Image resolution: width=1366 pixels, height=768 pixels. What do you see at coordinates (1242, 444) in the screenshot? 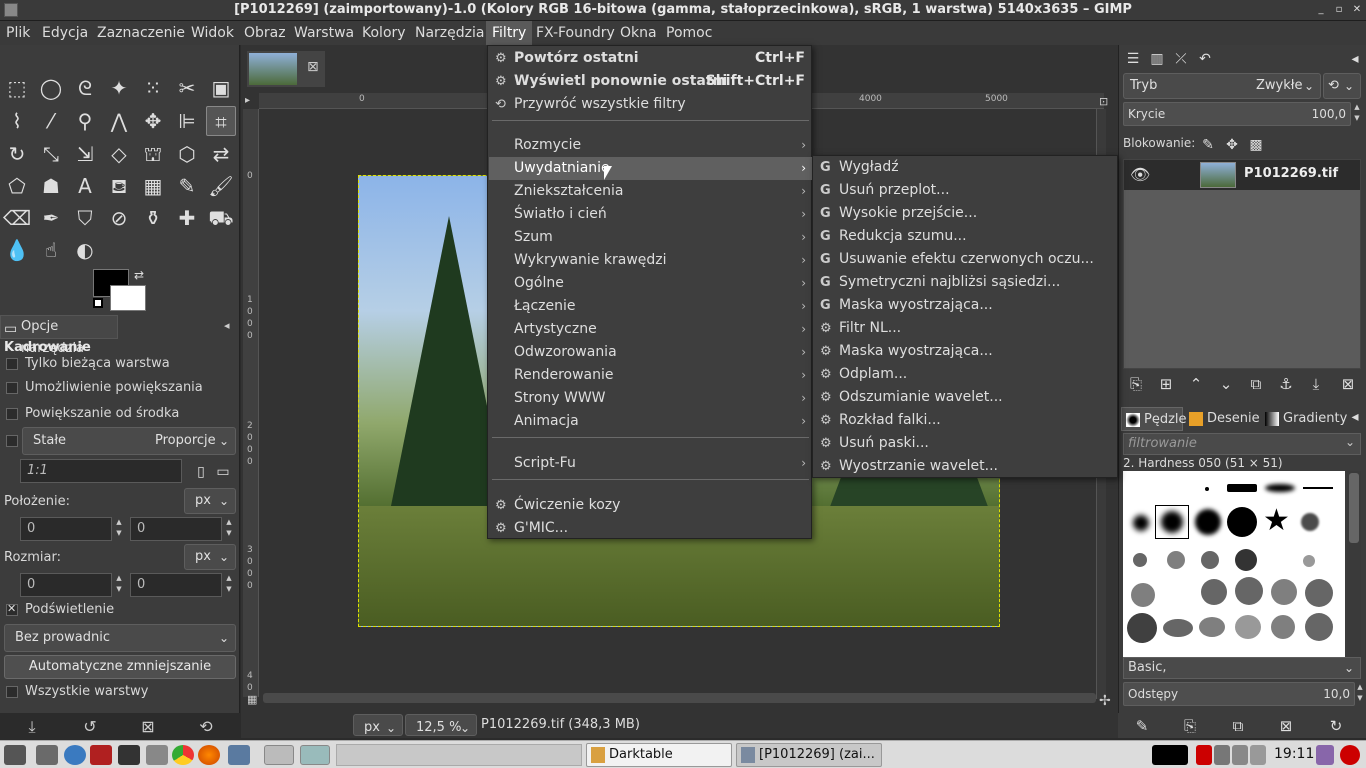
I see `brush-filter-input: filtrowanie` at bounding box center [1242, 444].